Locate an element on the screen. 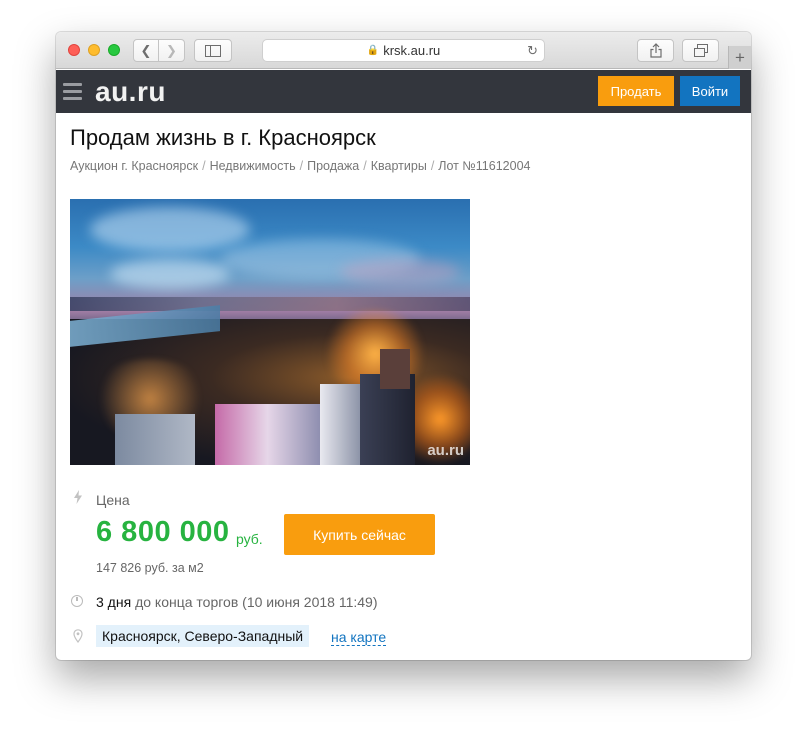 The width and height of the screenshot is (807, 740). site-logo: au.ru is located at coordinates (130, 92).